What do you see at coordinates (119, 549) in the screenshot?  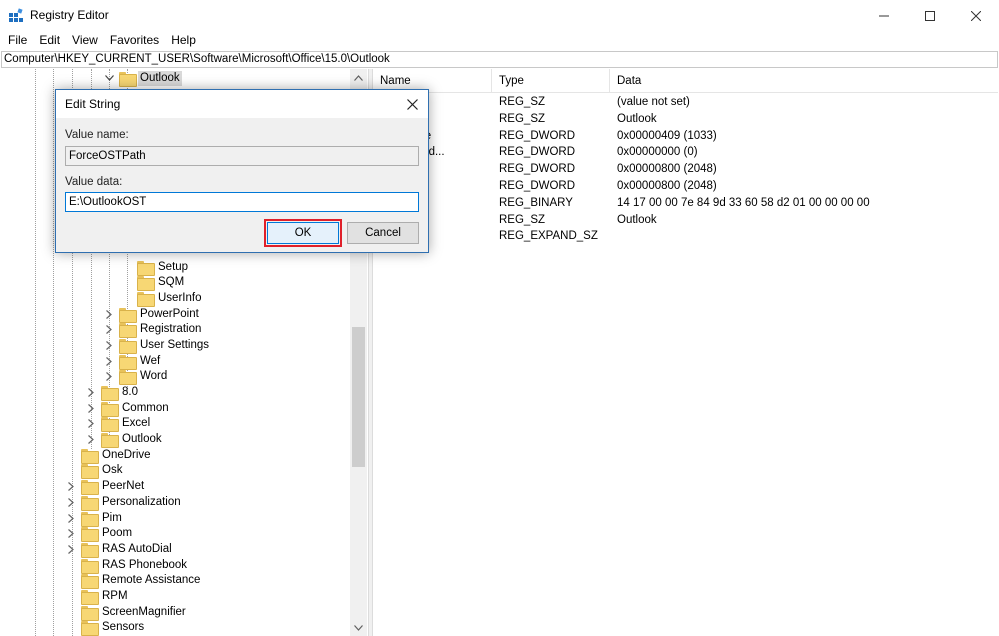 I see `tree-node: RAS AutoDial` at bounding box center [119, 549].